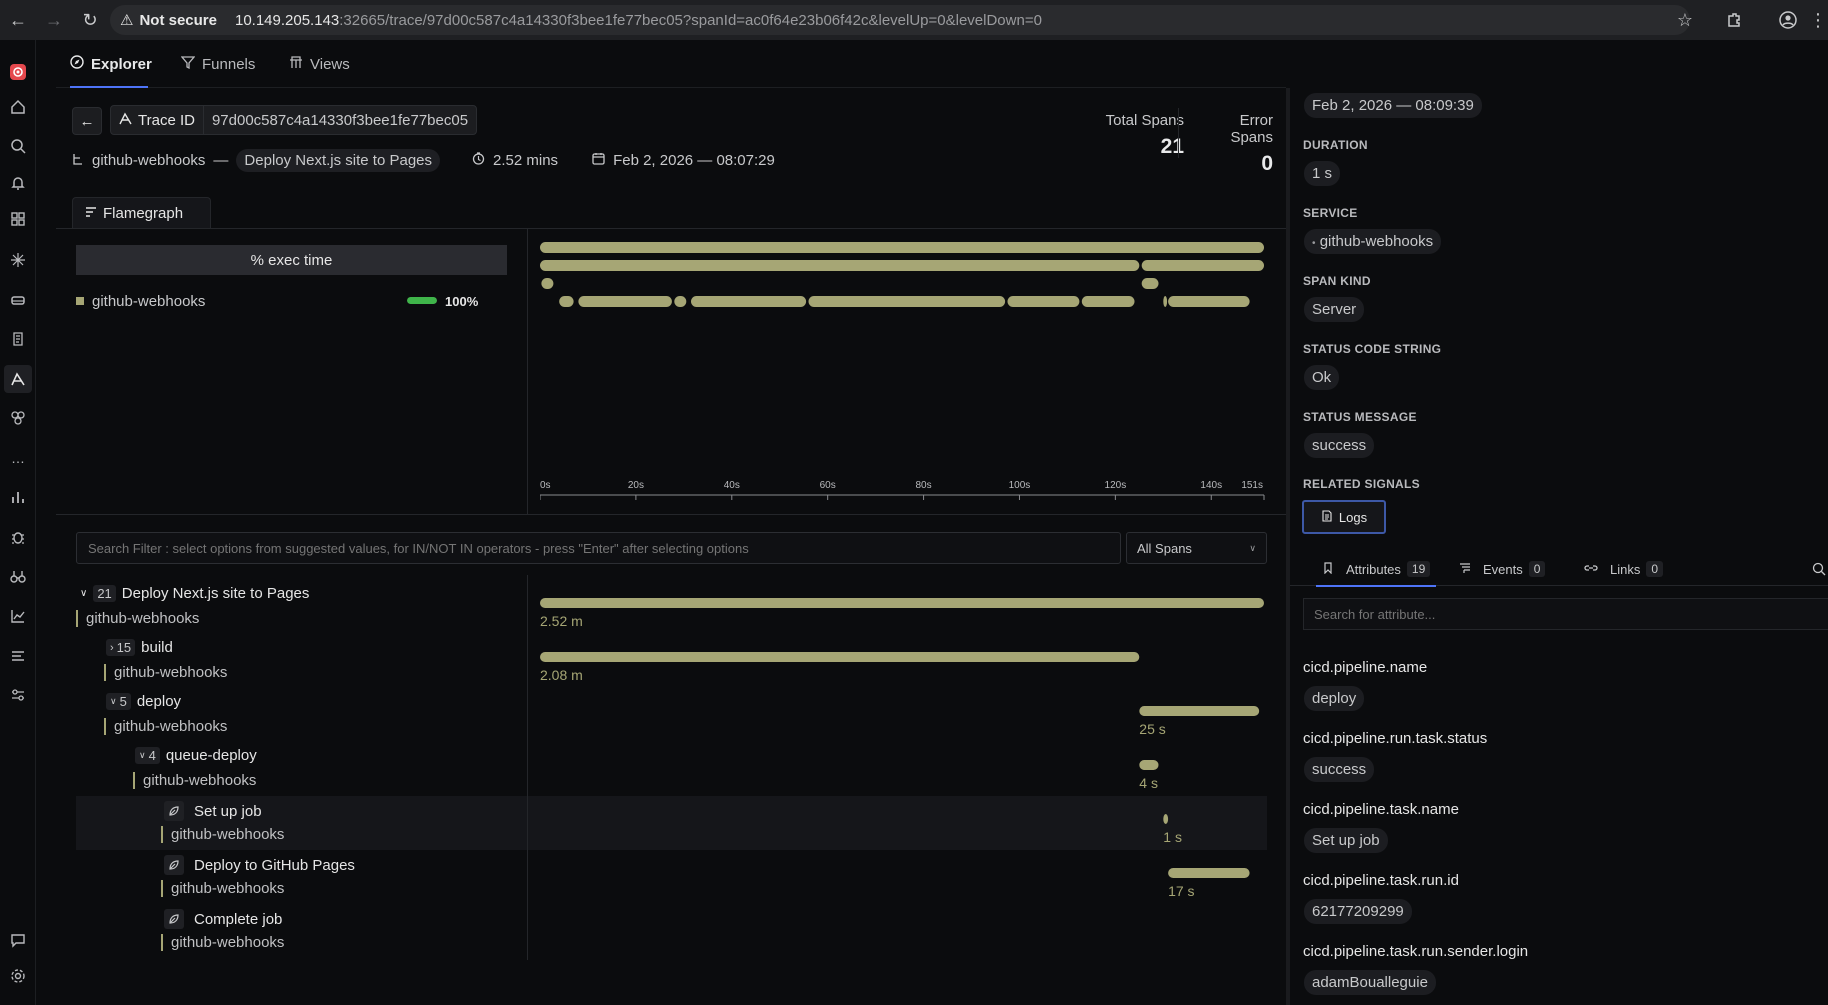  Describe the element at coordinates (1334, 698) in the screenshot. I see `attribute-value: deploy` at that location.